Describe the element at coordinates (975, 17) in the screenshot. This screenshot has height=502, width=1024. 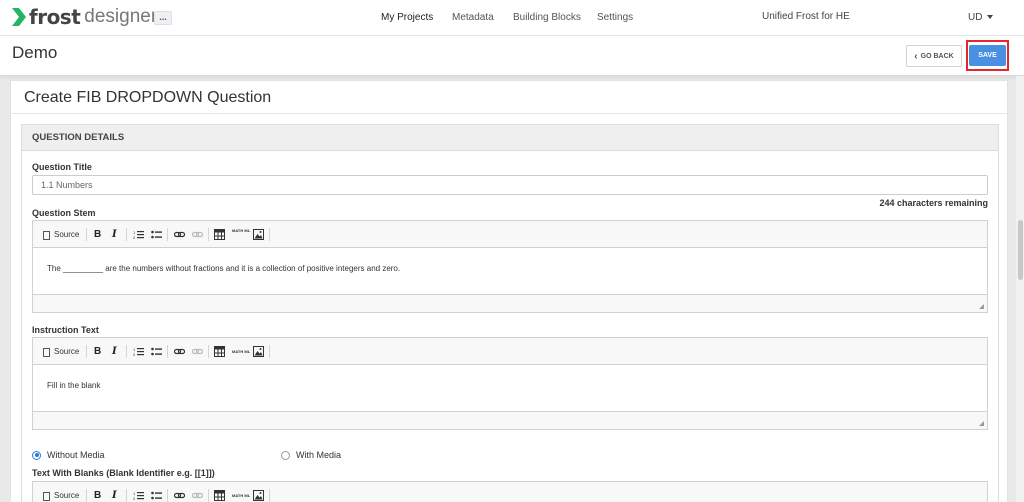
I see `user-initials: UD` at that location.